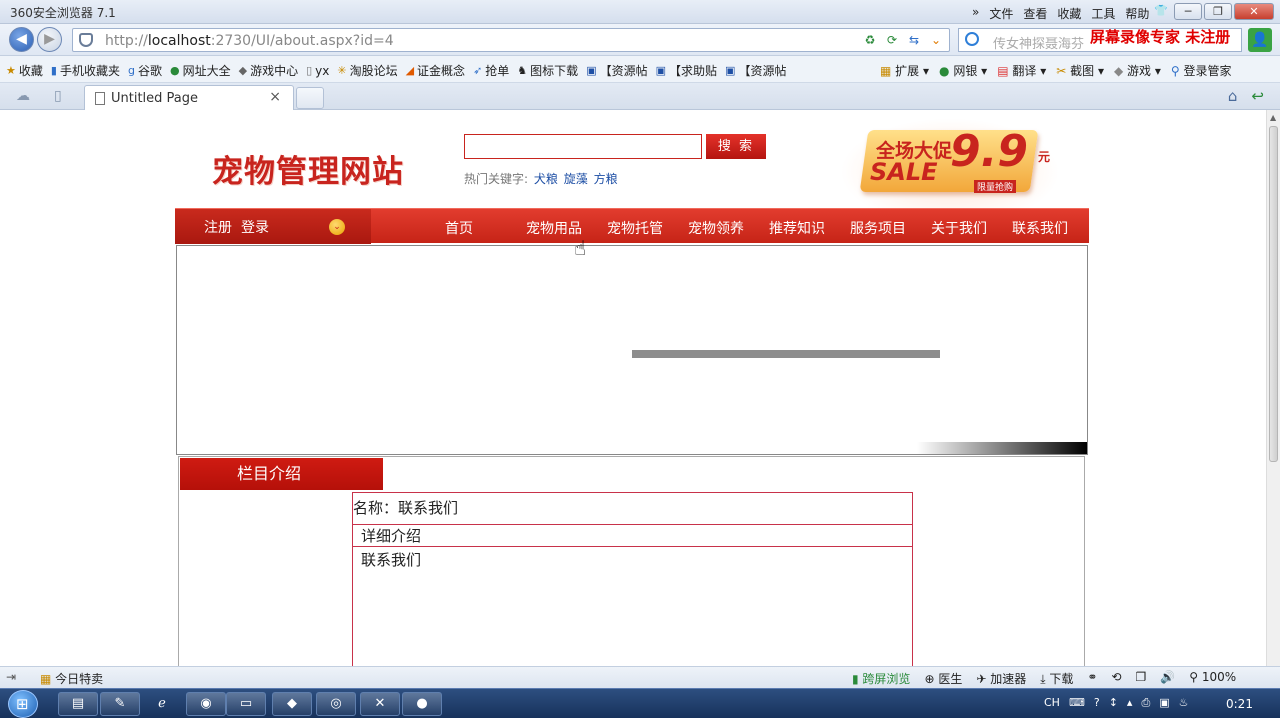 The image size is (1280, 718). What do you see at coordinates (583, 146) in the screenshot?
I see `site-search-input` at bounding box center [583, 146].